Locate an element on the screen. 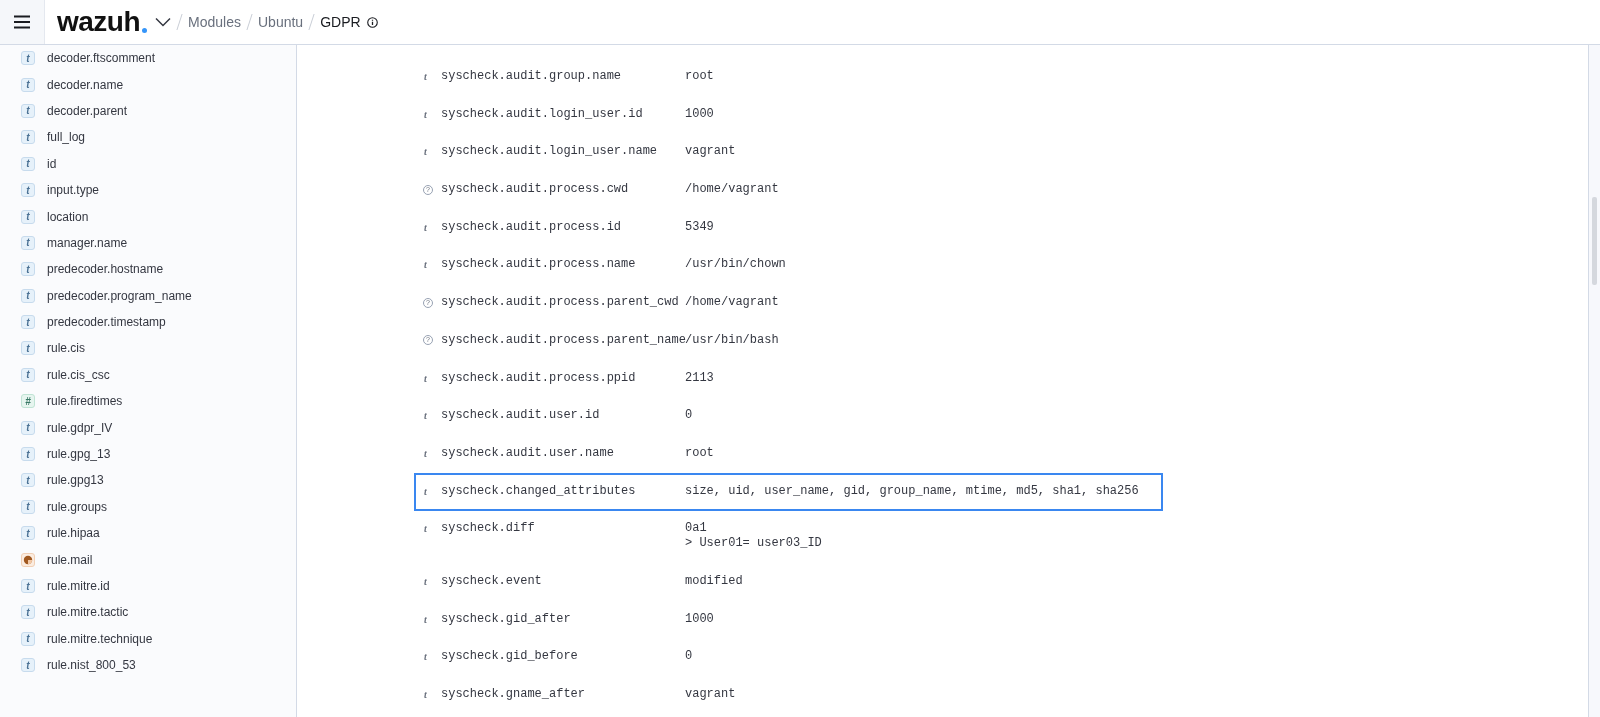 The image size is (1600, 717). field-list-item: t rule.groups is located at coordinates (148, 507).